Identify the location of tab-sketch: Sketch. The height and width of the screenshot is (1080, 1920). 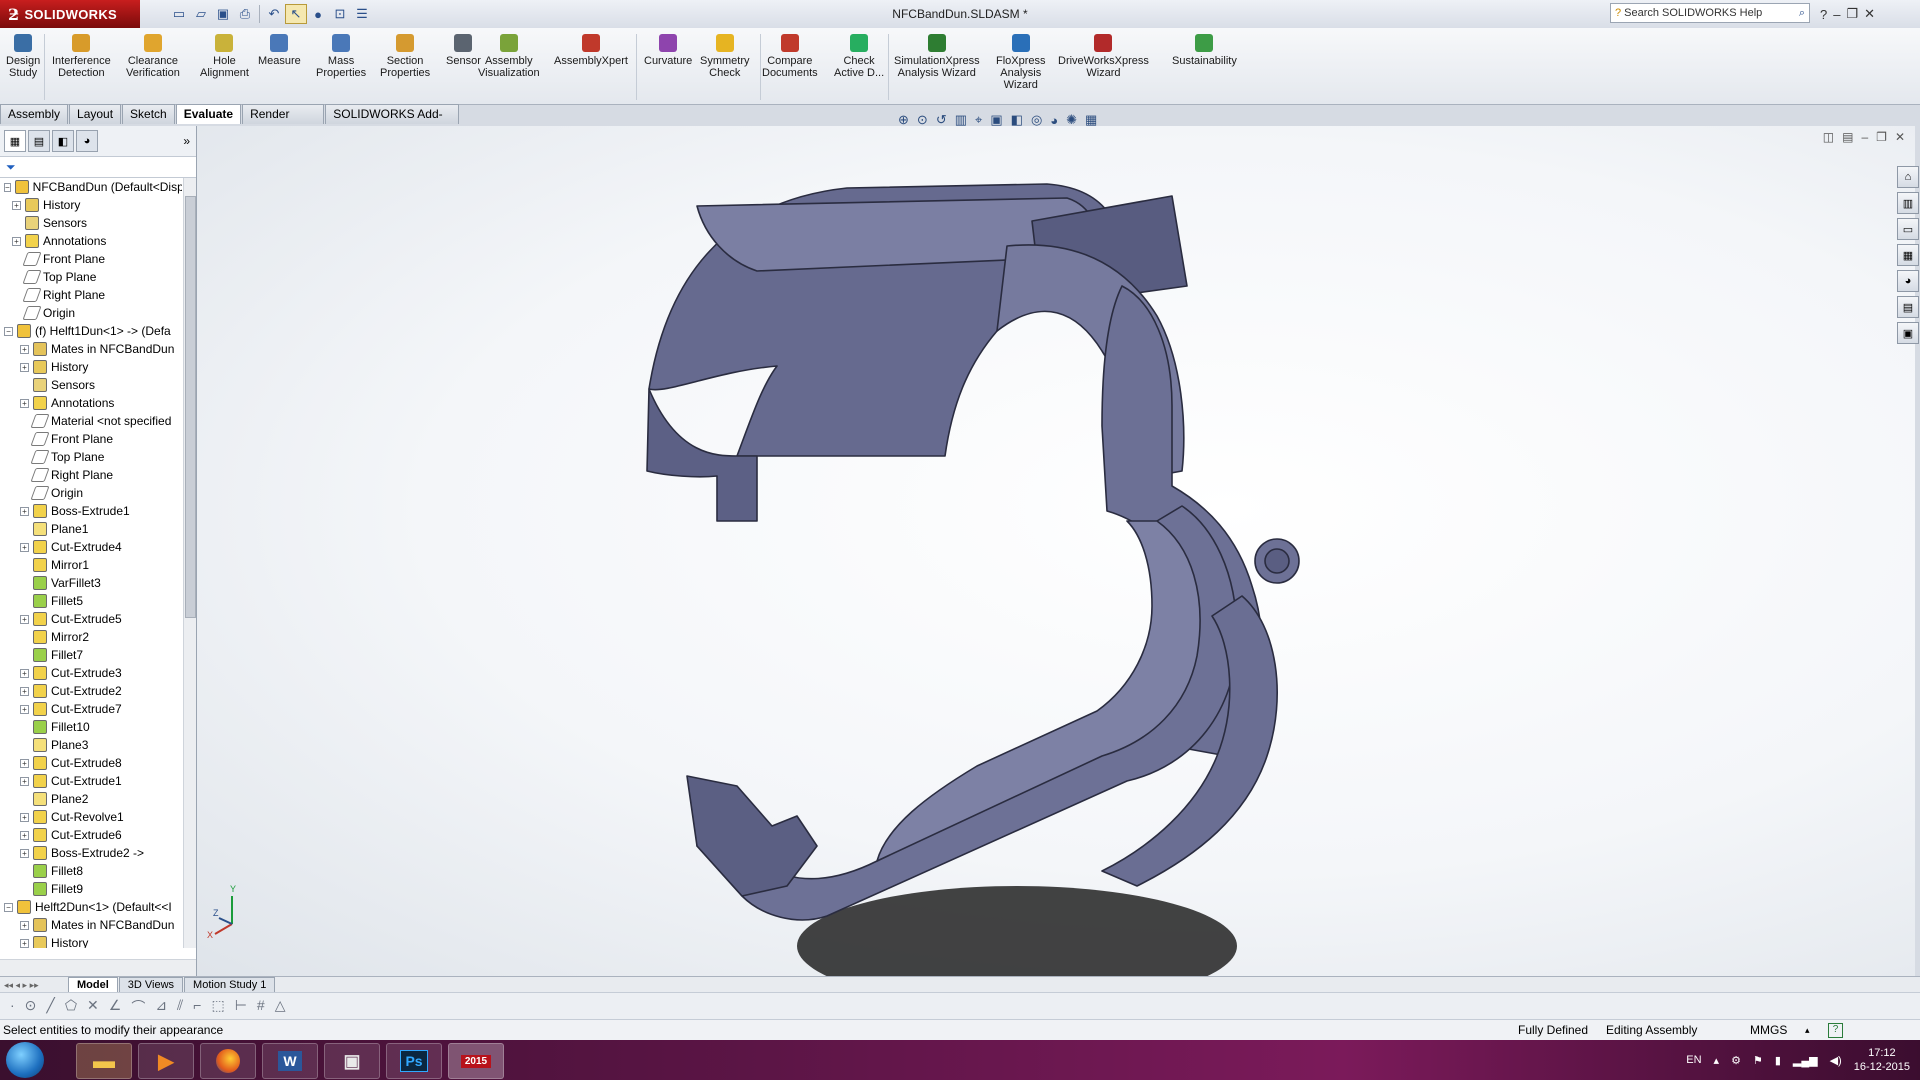
(148, 114).